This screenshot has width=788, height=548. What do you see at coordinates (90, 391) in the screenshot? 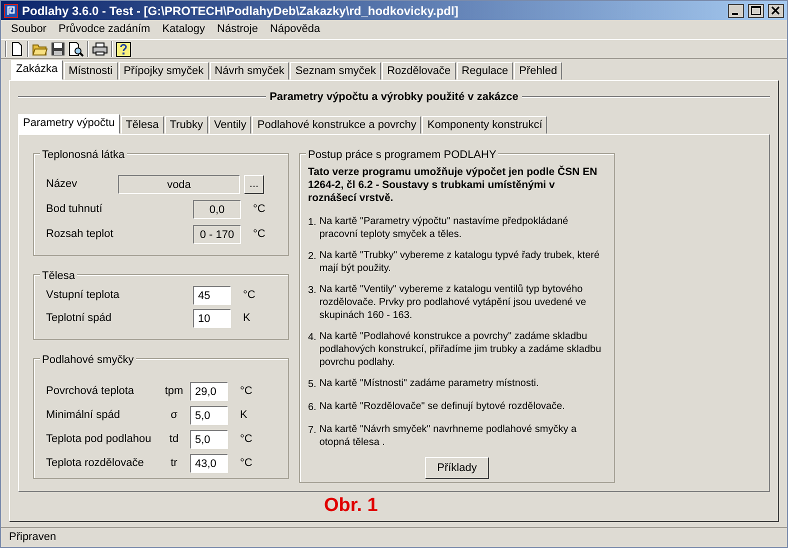
I see `field-label: Povrchová teplota` at bounding box center [90, 391].